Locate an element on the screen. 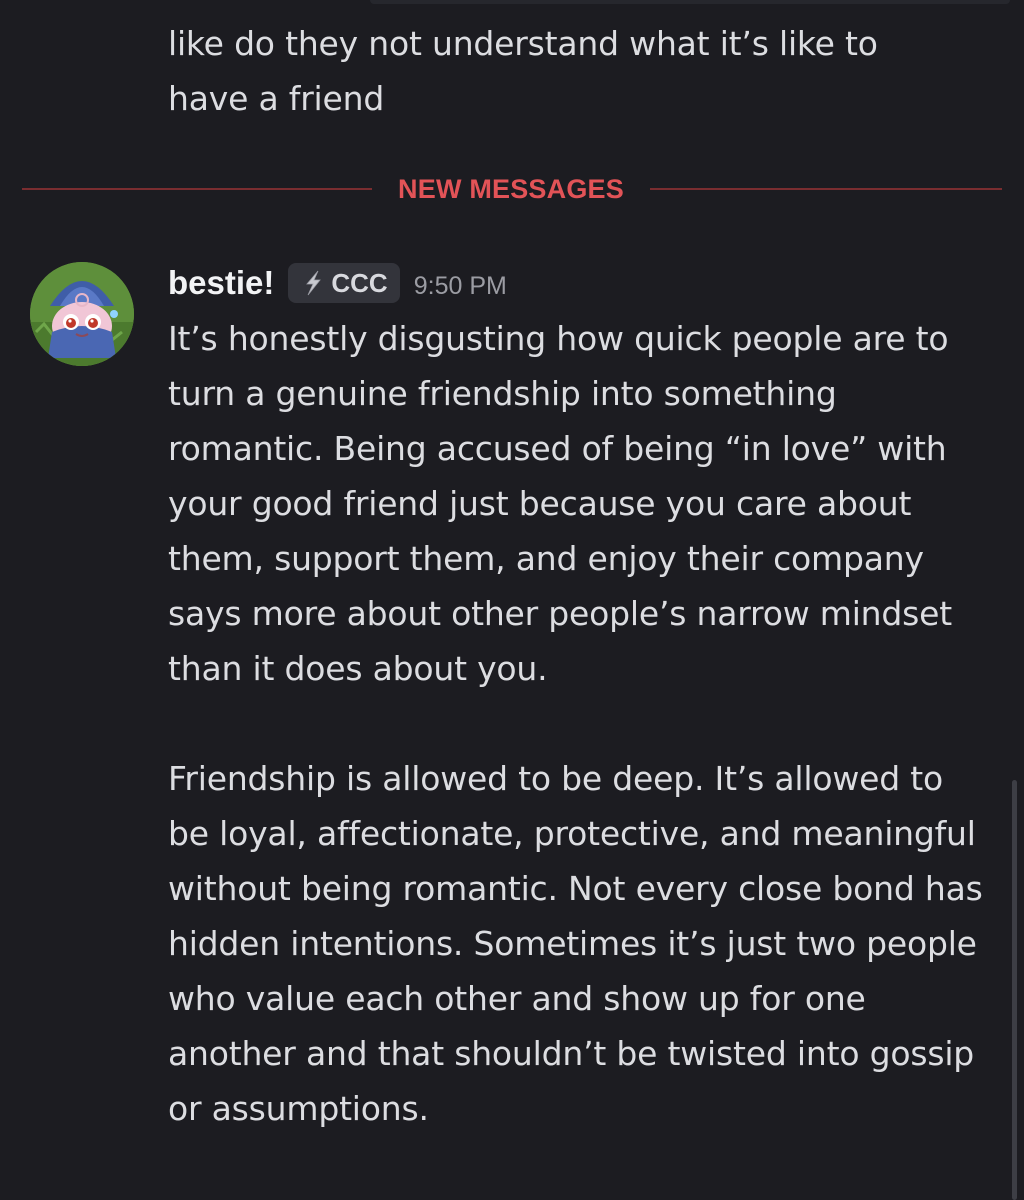  previous-message-embed-edge is located at coordinates (690, 2).